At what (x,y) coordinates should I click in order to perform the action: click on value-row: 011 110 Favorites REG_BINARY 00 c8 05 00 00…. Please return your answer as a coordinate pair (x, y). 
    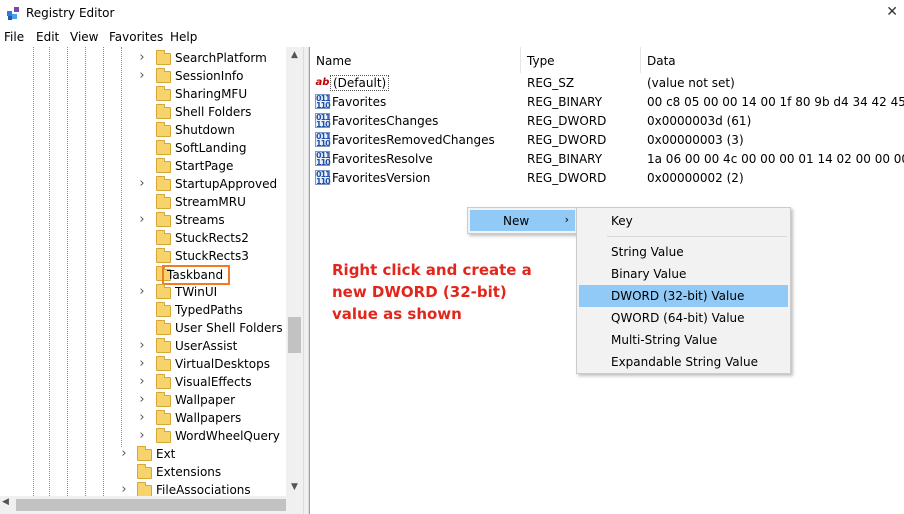
    Looking at the image, I should click on (607, 102).